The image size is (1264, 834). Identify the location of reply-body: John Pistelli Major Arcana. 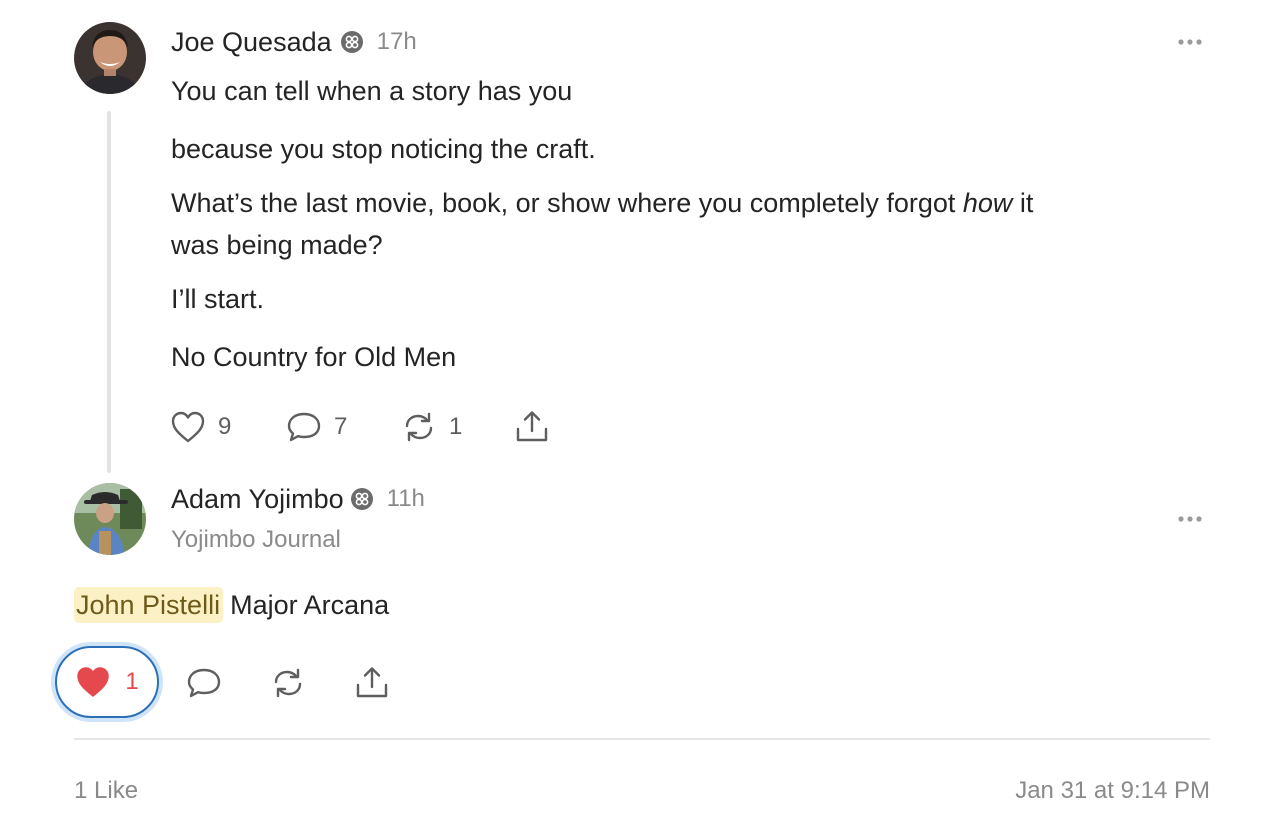
(231, 605).